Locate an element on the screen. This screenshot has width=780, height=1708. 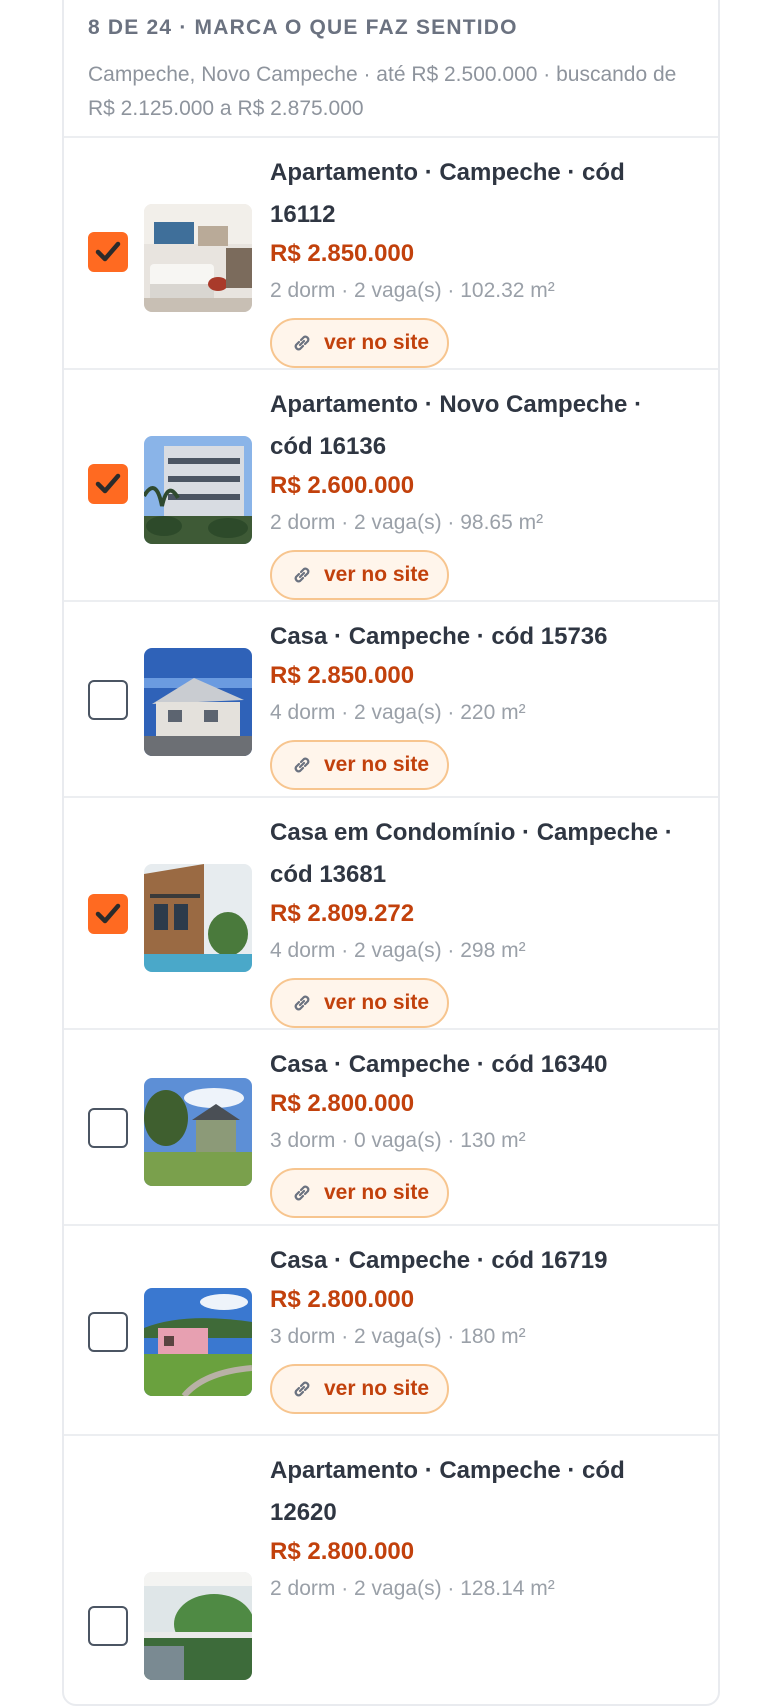
listing-specs: 2 dorm · 2 vaga(s) · 128.14 m² is located at coordinates (412, 1588).